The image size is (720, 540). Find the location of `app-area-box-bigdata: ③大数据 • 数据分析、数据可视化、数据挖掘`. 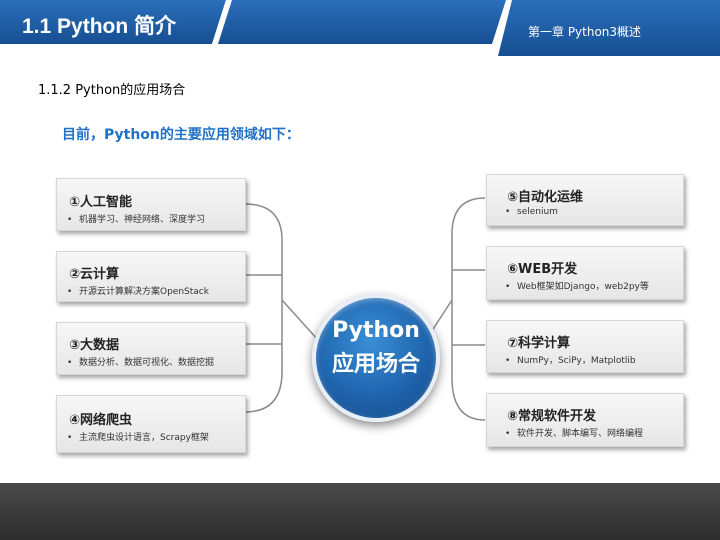

app-area-box-bigdata: ③大数据 • 数据分析、数据可视化、数据挖掘 is located at coordinates (151, 348).